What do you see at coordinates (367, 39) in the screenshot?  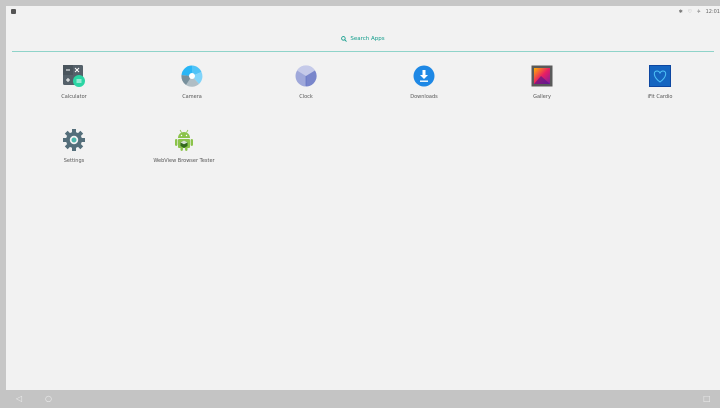 I see `search-label: Search Apps` at bounding box center [367, 39].